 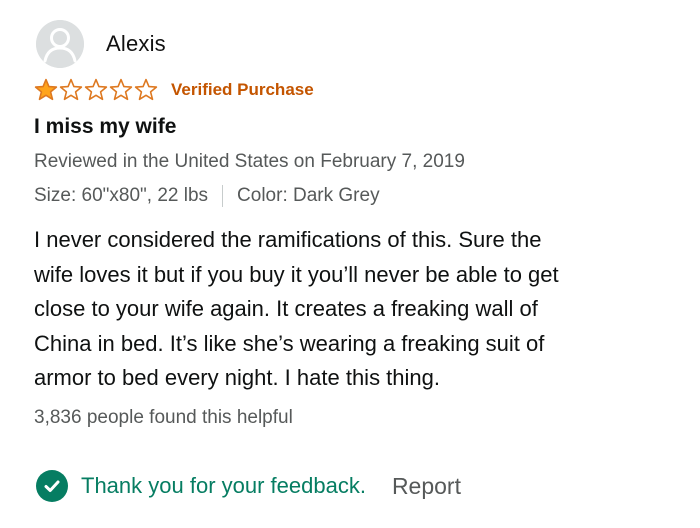 I want to click on check-circle-icon, so click(x=52, y=486).